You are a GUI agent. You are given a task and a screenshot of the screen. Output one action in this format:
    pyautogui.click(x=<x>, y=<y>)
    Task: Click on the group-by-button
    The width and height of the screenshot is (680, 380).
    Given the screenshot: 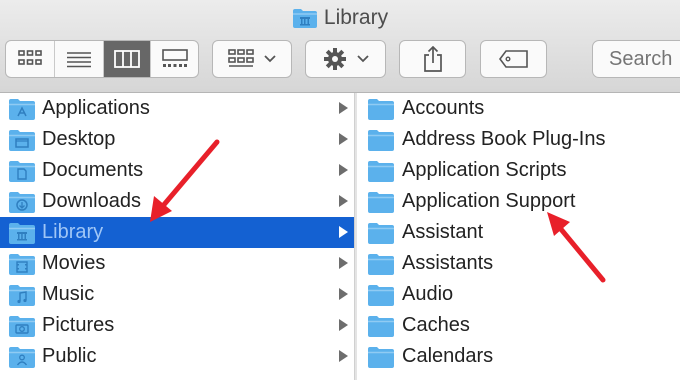 What is the action you would take?
    pyautogui.click(x=252, y=59)
    